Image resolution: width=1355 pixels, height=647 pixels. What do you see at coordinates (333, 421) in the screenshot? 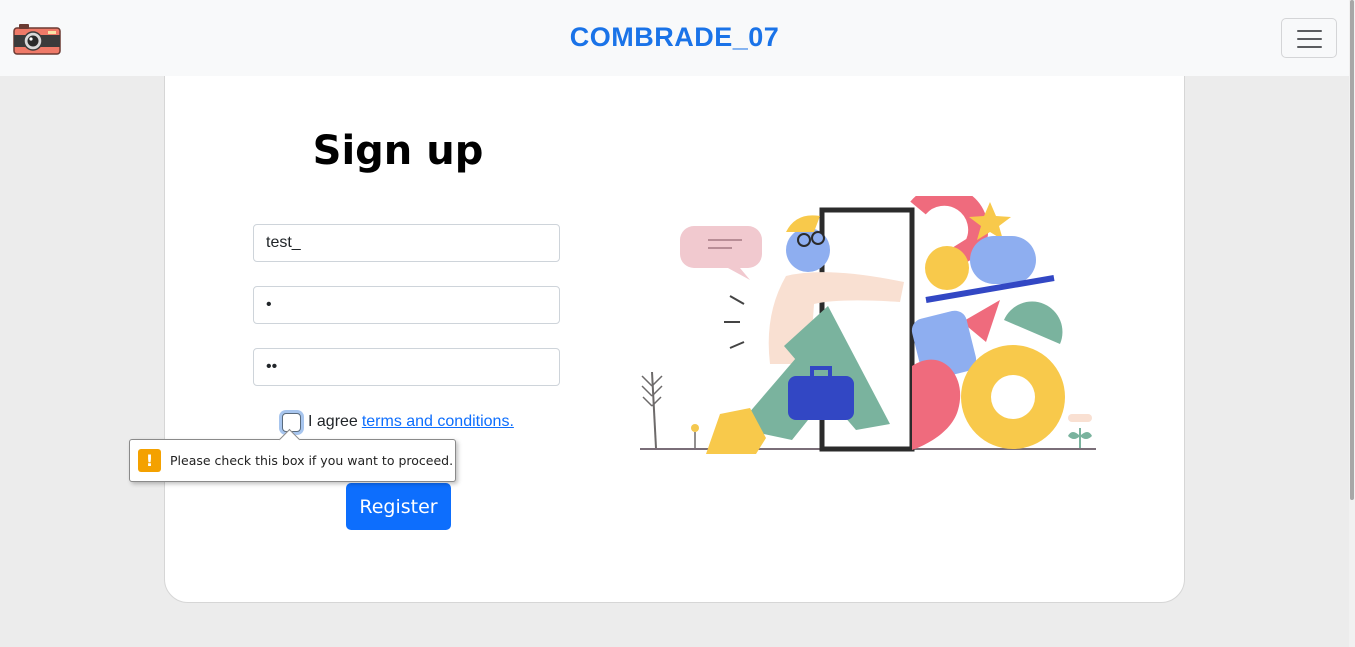
I see `agree-label: I agree` at bounding box center [333, 421].